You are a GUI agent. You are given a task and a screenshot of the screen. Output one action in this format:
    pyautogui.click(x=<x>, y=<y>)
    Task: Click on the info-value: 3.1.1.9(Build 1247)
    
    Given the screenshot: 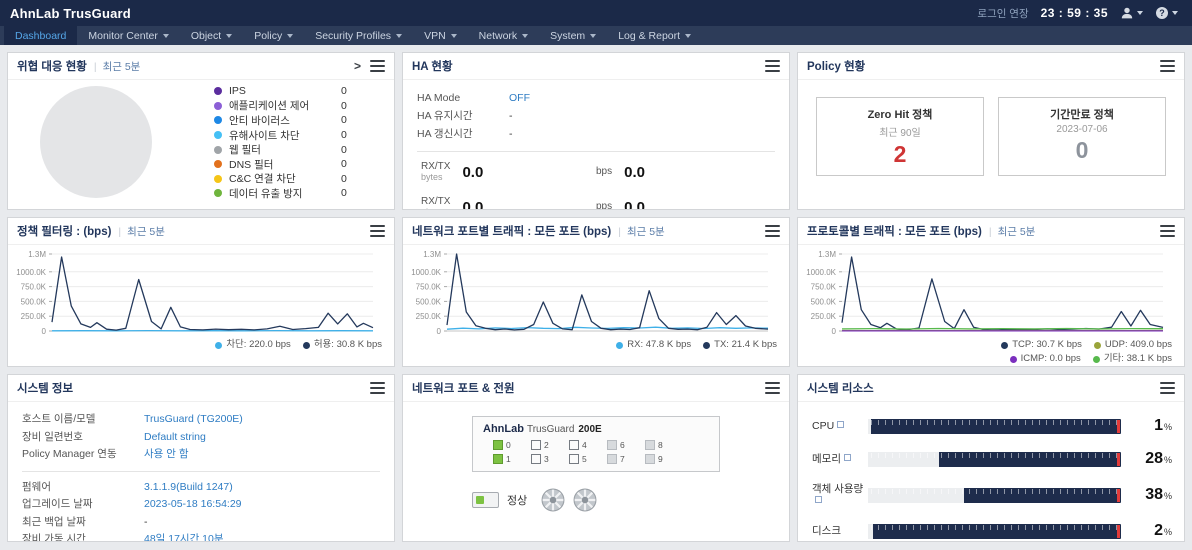 What is the action you would take?
    pyautogui.click(x=188, y=488)
    